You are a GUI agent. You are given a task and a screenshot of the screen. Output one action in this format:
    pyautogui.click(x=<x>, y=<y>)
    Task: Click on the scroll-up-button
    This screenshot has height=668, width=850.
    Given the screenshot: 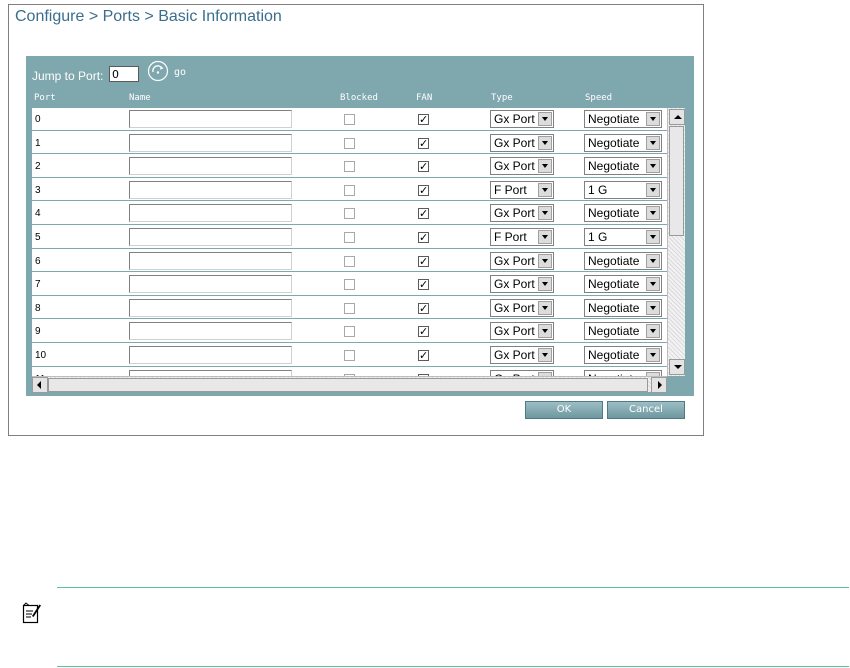 What is the action you would take?
    pyautogui.click(x=677, y=117)
    